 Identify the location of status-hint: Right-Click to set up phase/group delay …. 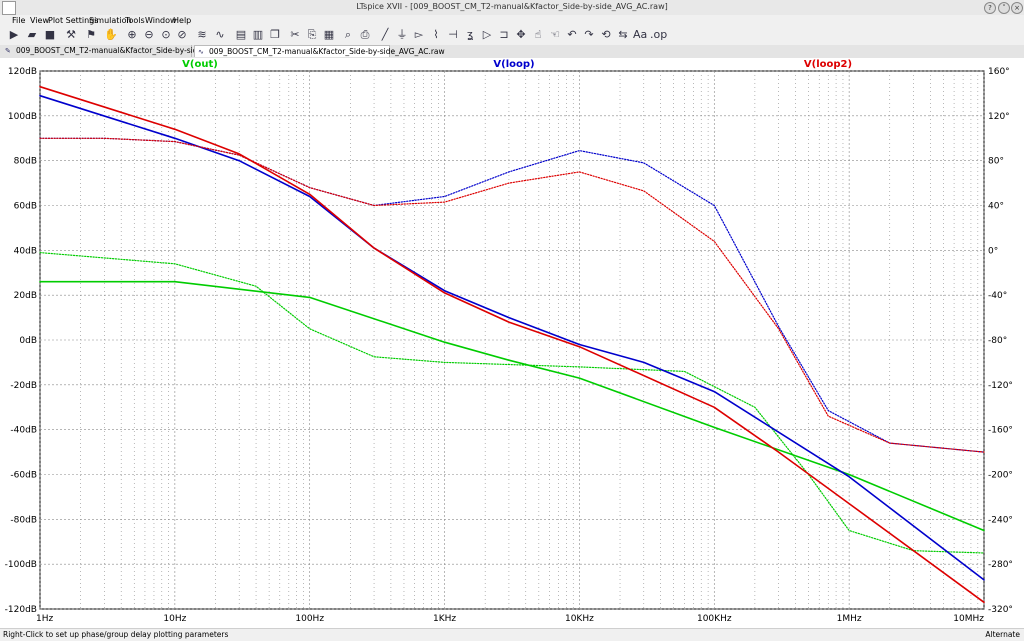
(116, 634).